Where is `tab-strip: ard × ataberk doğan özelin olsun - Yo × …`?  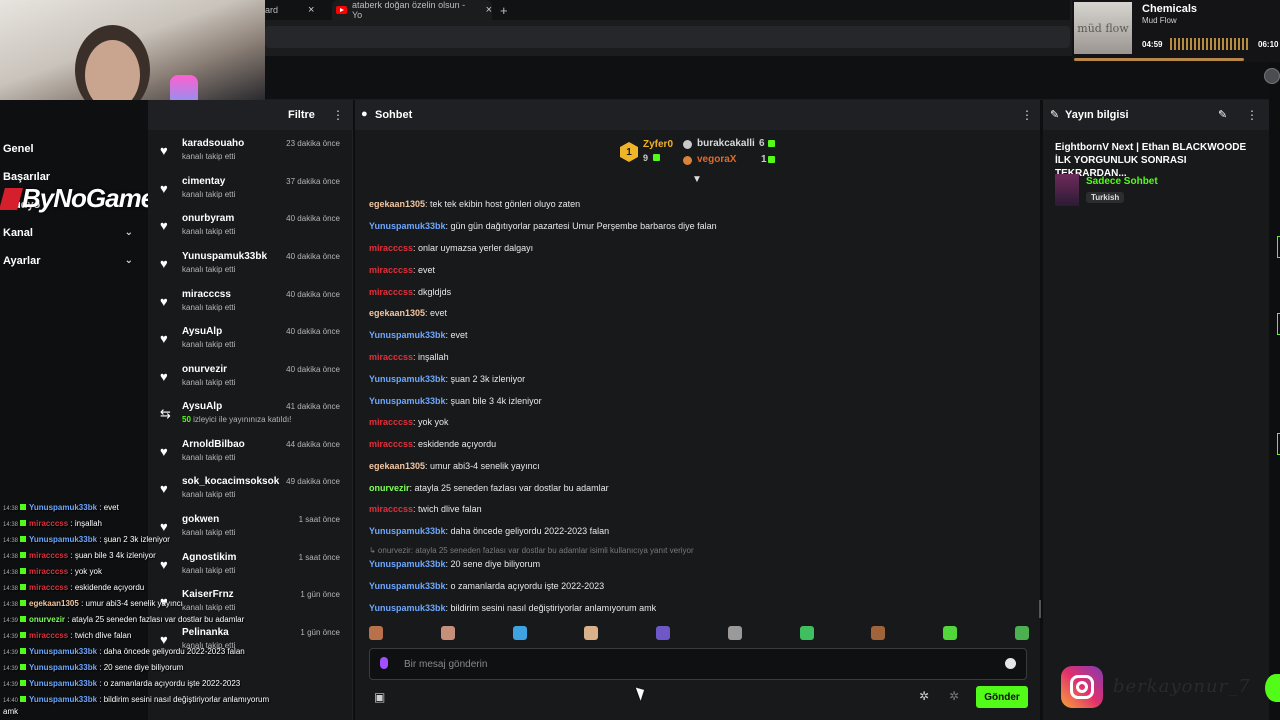
tab-strip: ard × ataberk doğan özelin olsun - Yo × … is located at coordinates (667, 10).